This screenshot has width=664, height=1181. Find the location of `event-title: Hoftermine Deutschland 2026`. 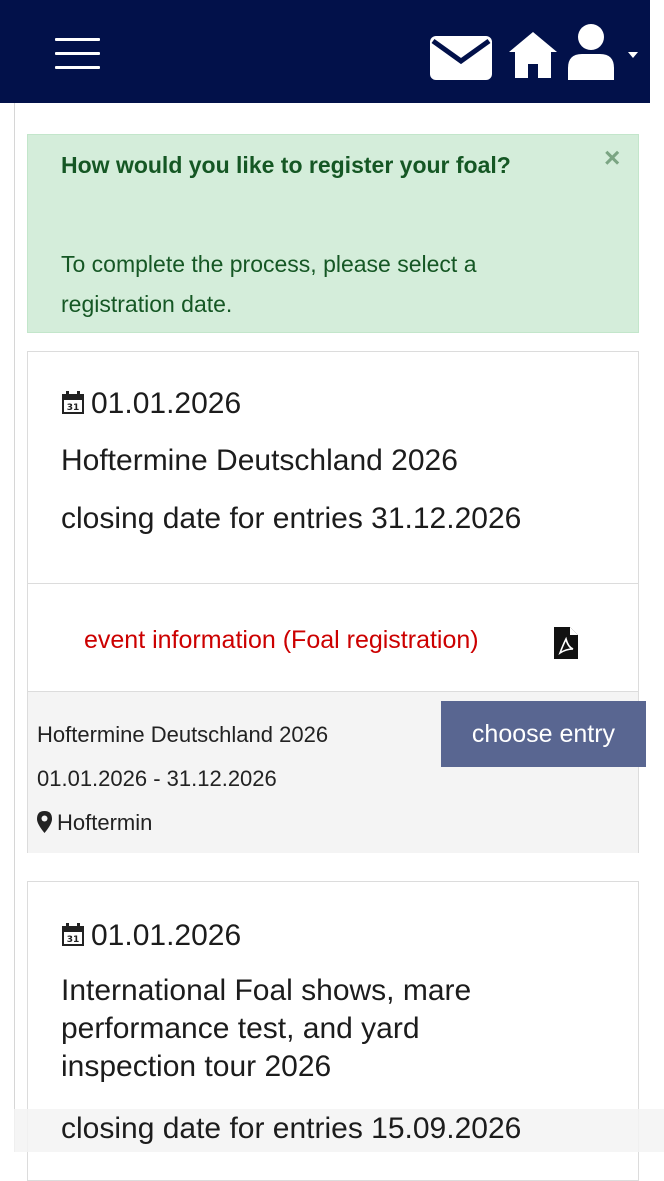

event-title: Hoftermine Deutschland 2026 is located at coordinates (259, 460).